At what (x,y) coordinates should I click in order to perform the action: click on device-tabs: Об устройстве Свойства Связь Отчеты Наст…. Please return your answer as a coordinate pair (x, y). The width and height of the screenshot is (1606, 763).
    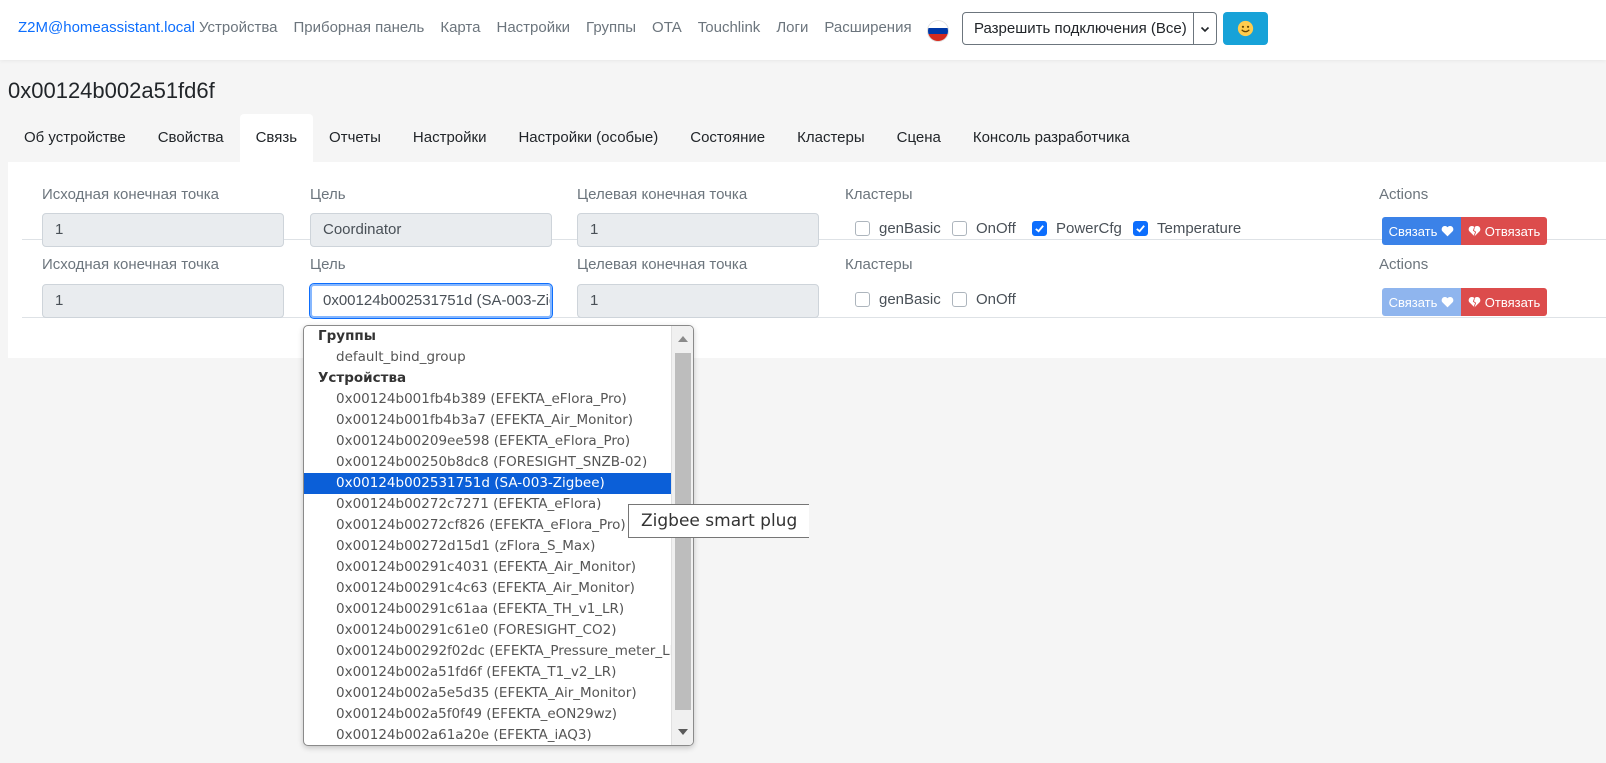
    Looking at the image, I should click on (577, 138).